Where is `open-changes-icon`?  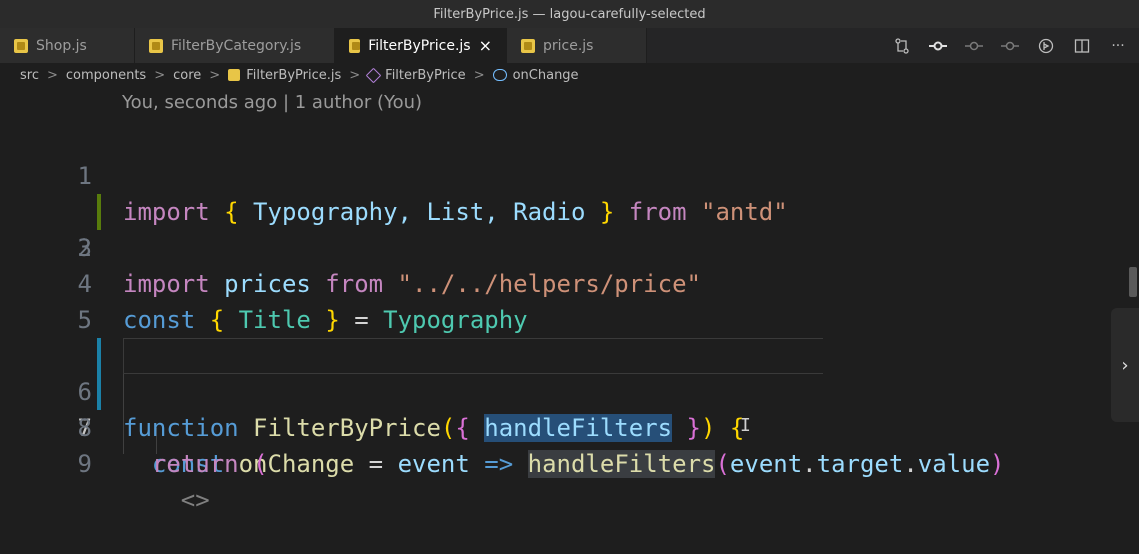
open-changes-icon is located at coordinates (1046, 46).